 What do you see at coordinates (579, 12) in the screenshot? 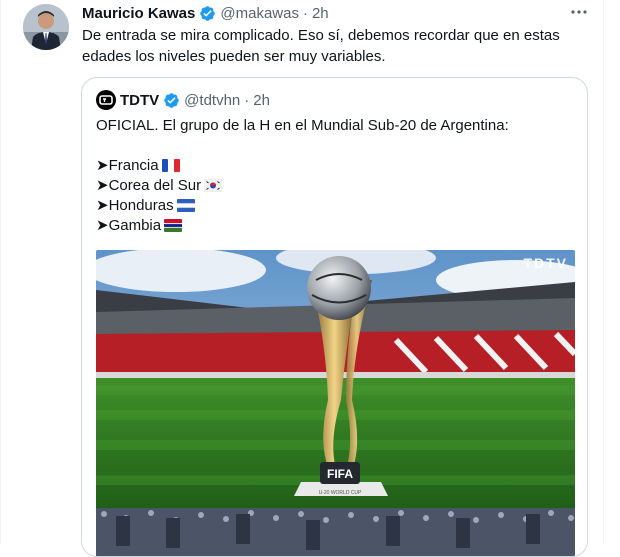
I see `more-horizontal-icon` at bounding box center [579, 12].